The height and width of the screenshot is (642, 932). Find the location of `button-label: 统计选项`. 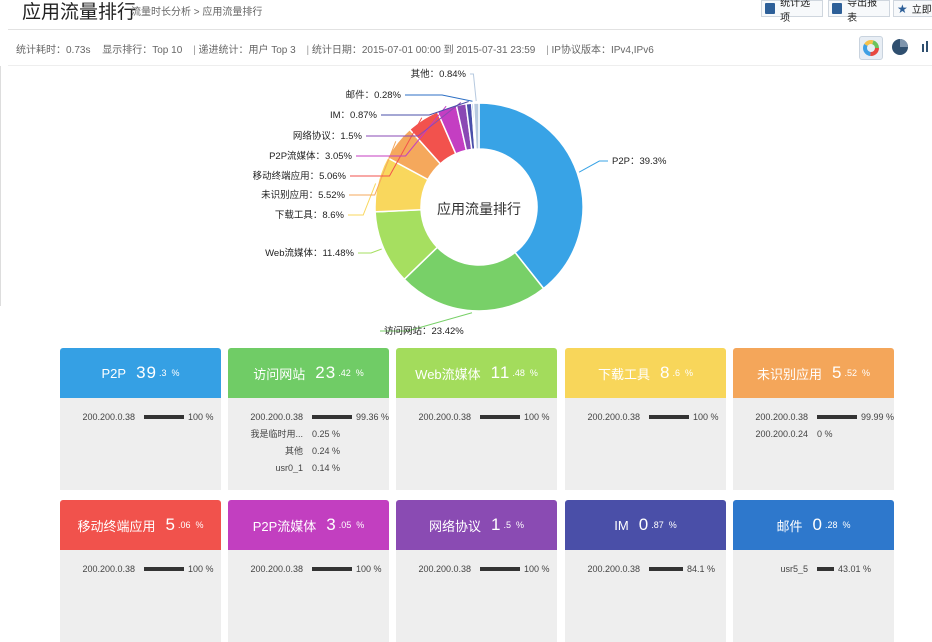

button-label: 统计选项 is located at coordinates (795, 12).